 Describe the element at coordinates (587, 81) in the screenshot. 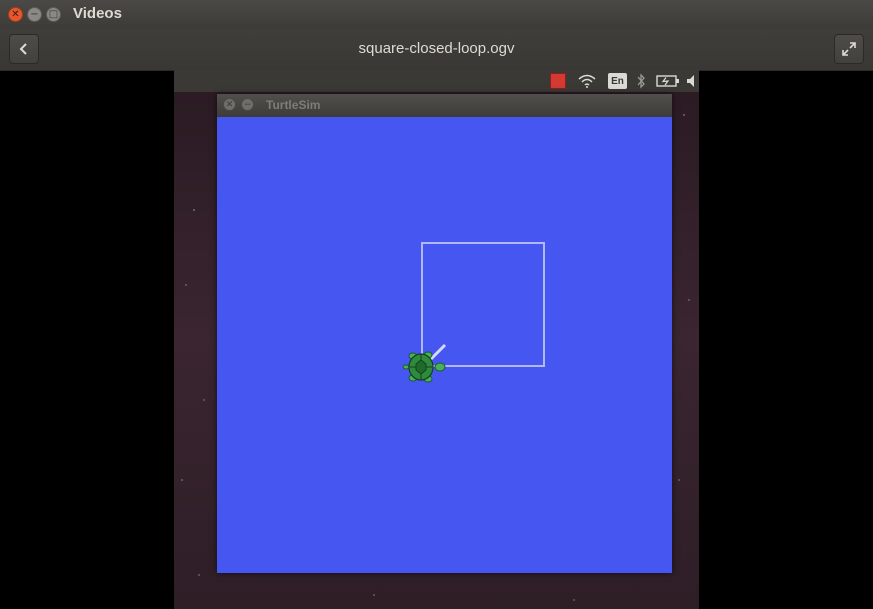

I see `wifi-icon` at that location.